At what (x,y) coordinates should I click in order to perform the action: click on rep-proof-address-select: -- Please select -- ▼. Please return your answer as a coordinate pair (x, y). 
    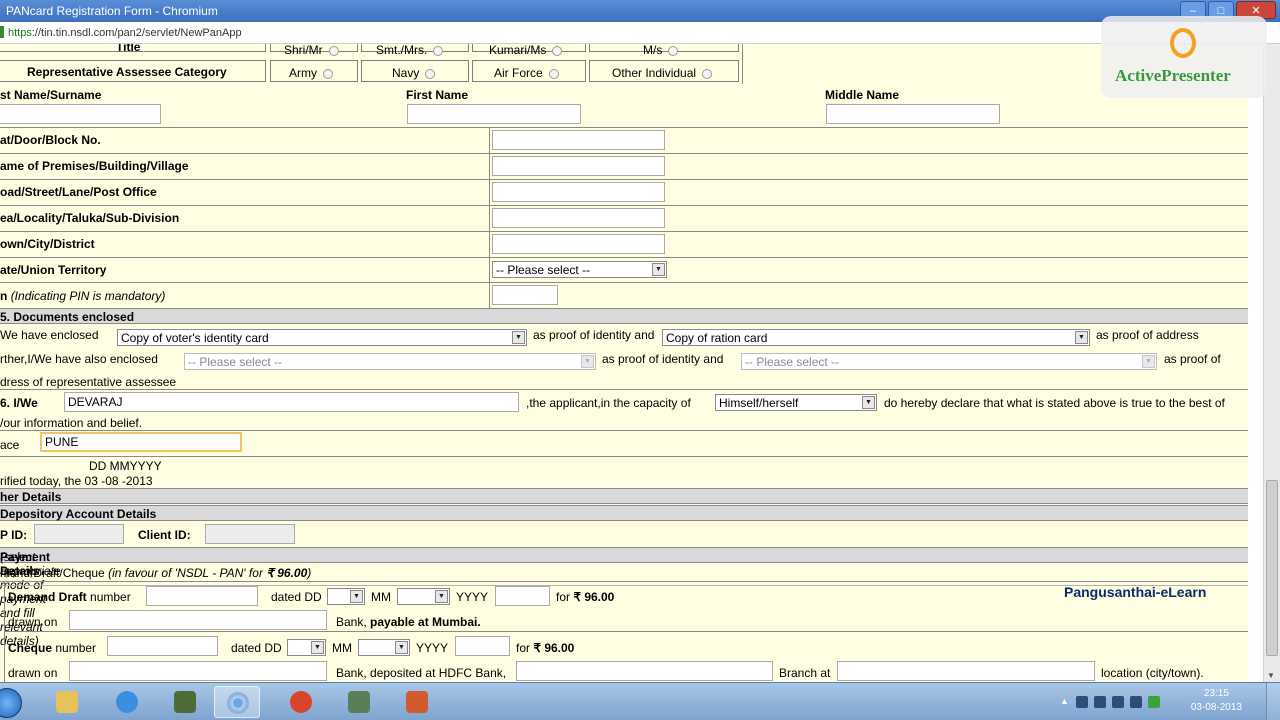
    Looking at the image, I should click on (949, 361).